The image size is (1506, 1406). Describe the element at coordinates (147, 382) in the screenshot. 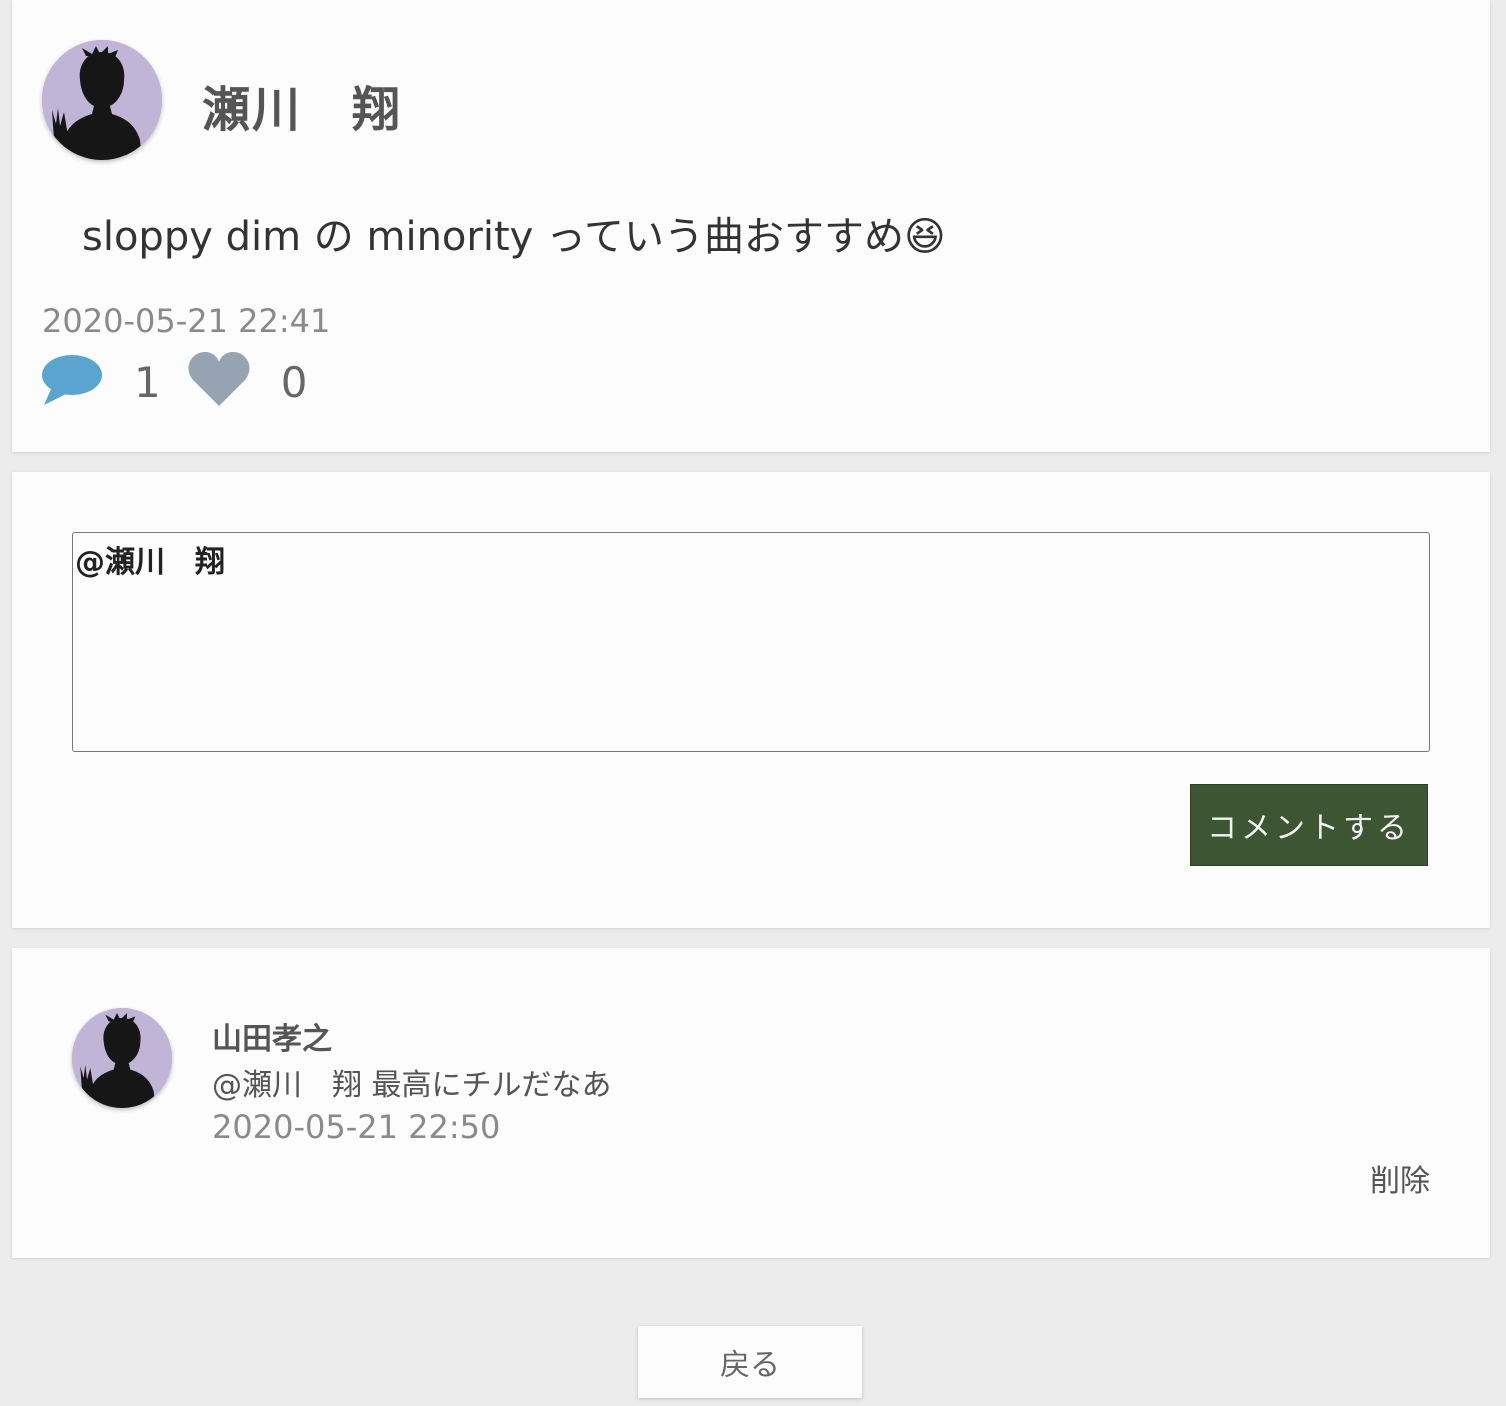

I see `comment-count: 1` at that location.